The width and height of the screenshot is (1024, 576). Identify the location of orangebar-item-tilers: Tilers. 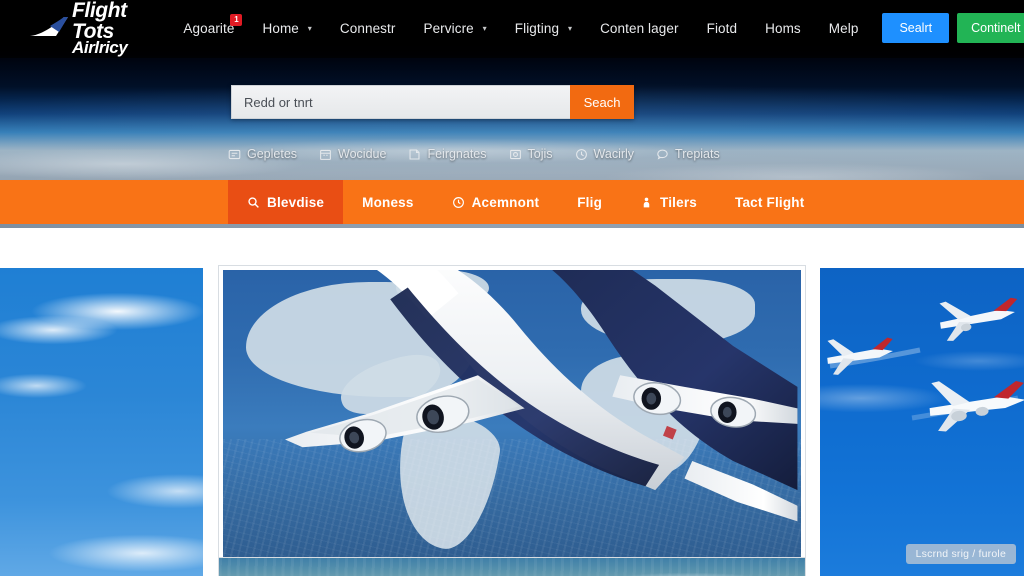
(668, 202).